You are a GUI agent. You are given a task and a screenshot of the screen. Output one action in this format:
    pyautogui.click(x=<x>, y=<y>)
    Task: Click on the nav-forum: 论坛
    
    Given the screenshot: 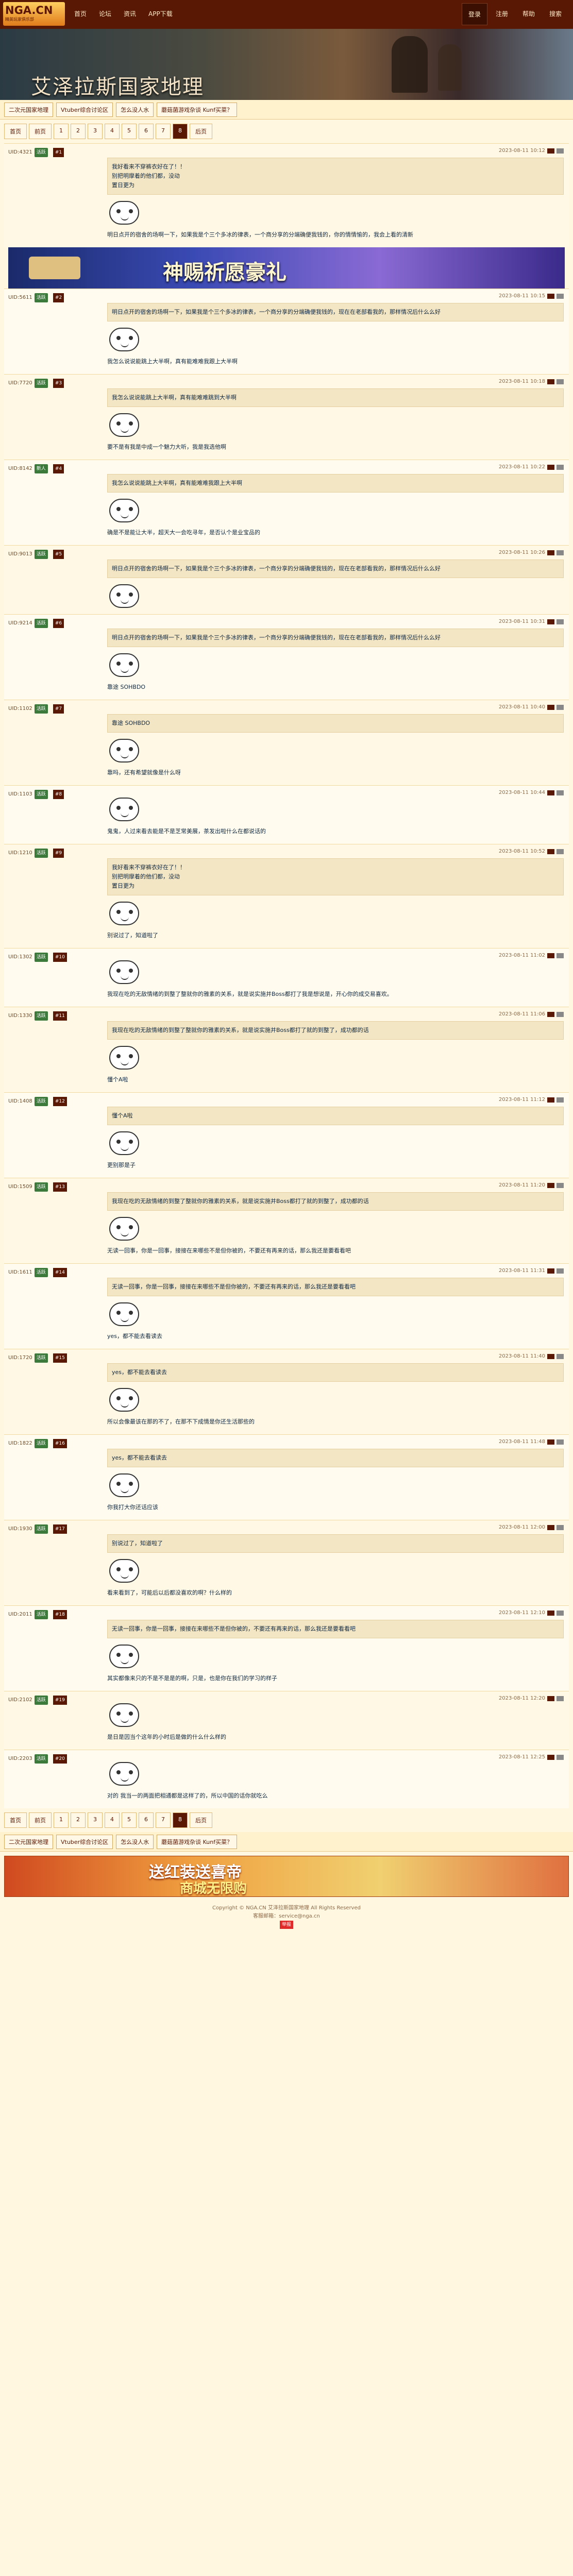 What is the action you would take?
    pyautogui.click(x=105, y=13)
    